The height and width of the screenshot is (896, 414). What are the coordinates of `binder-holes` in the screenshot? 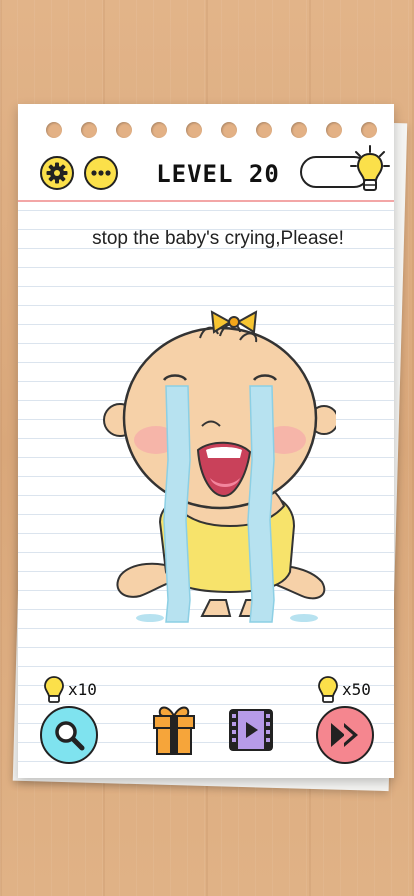 It's located at (211, 134).